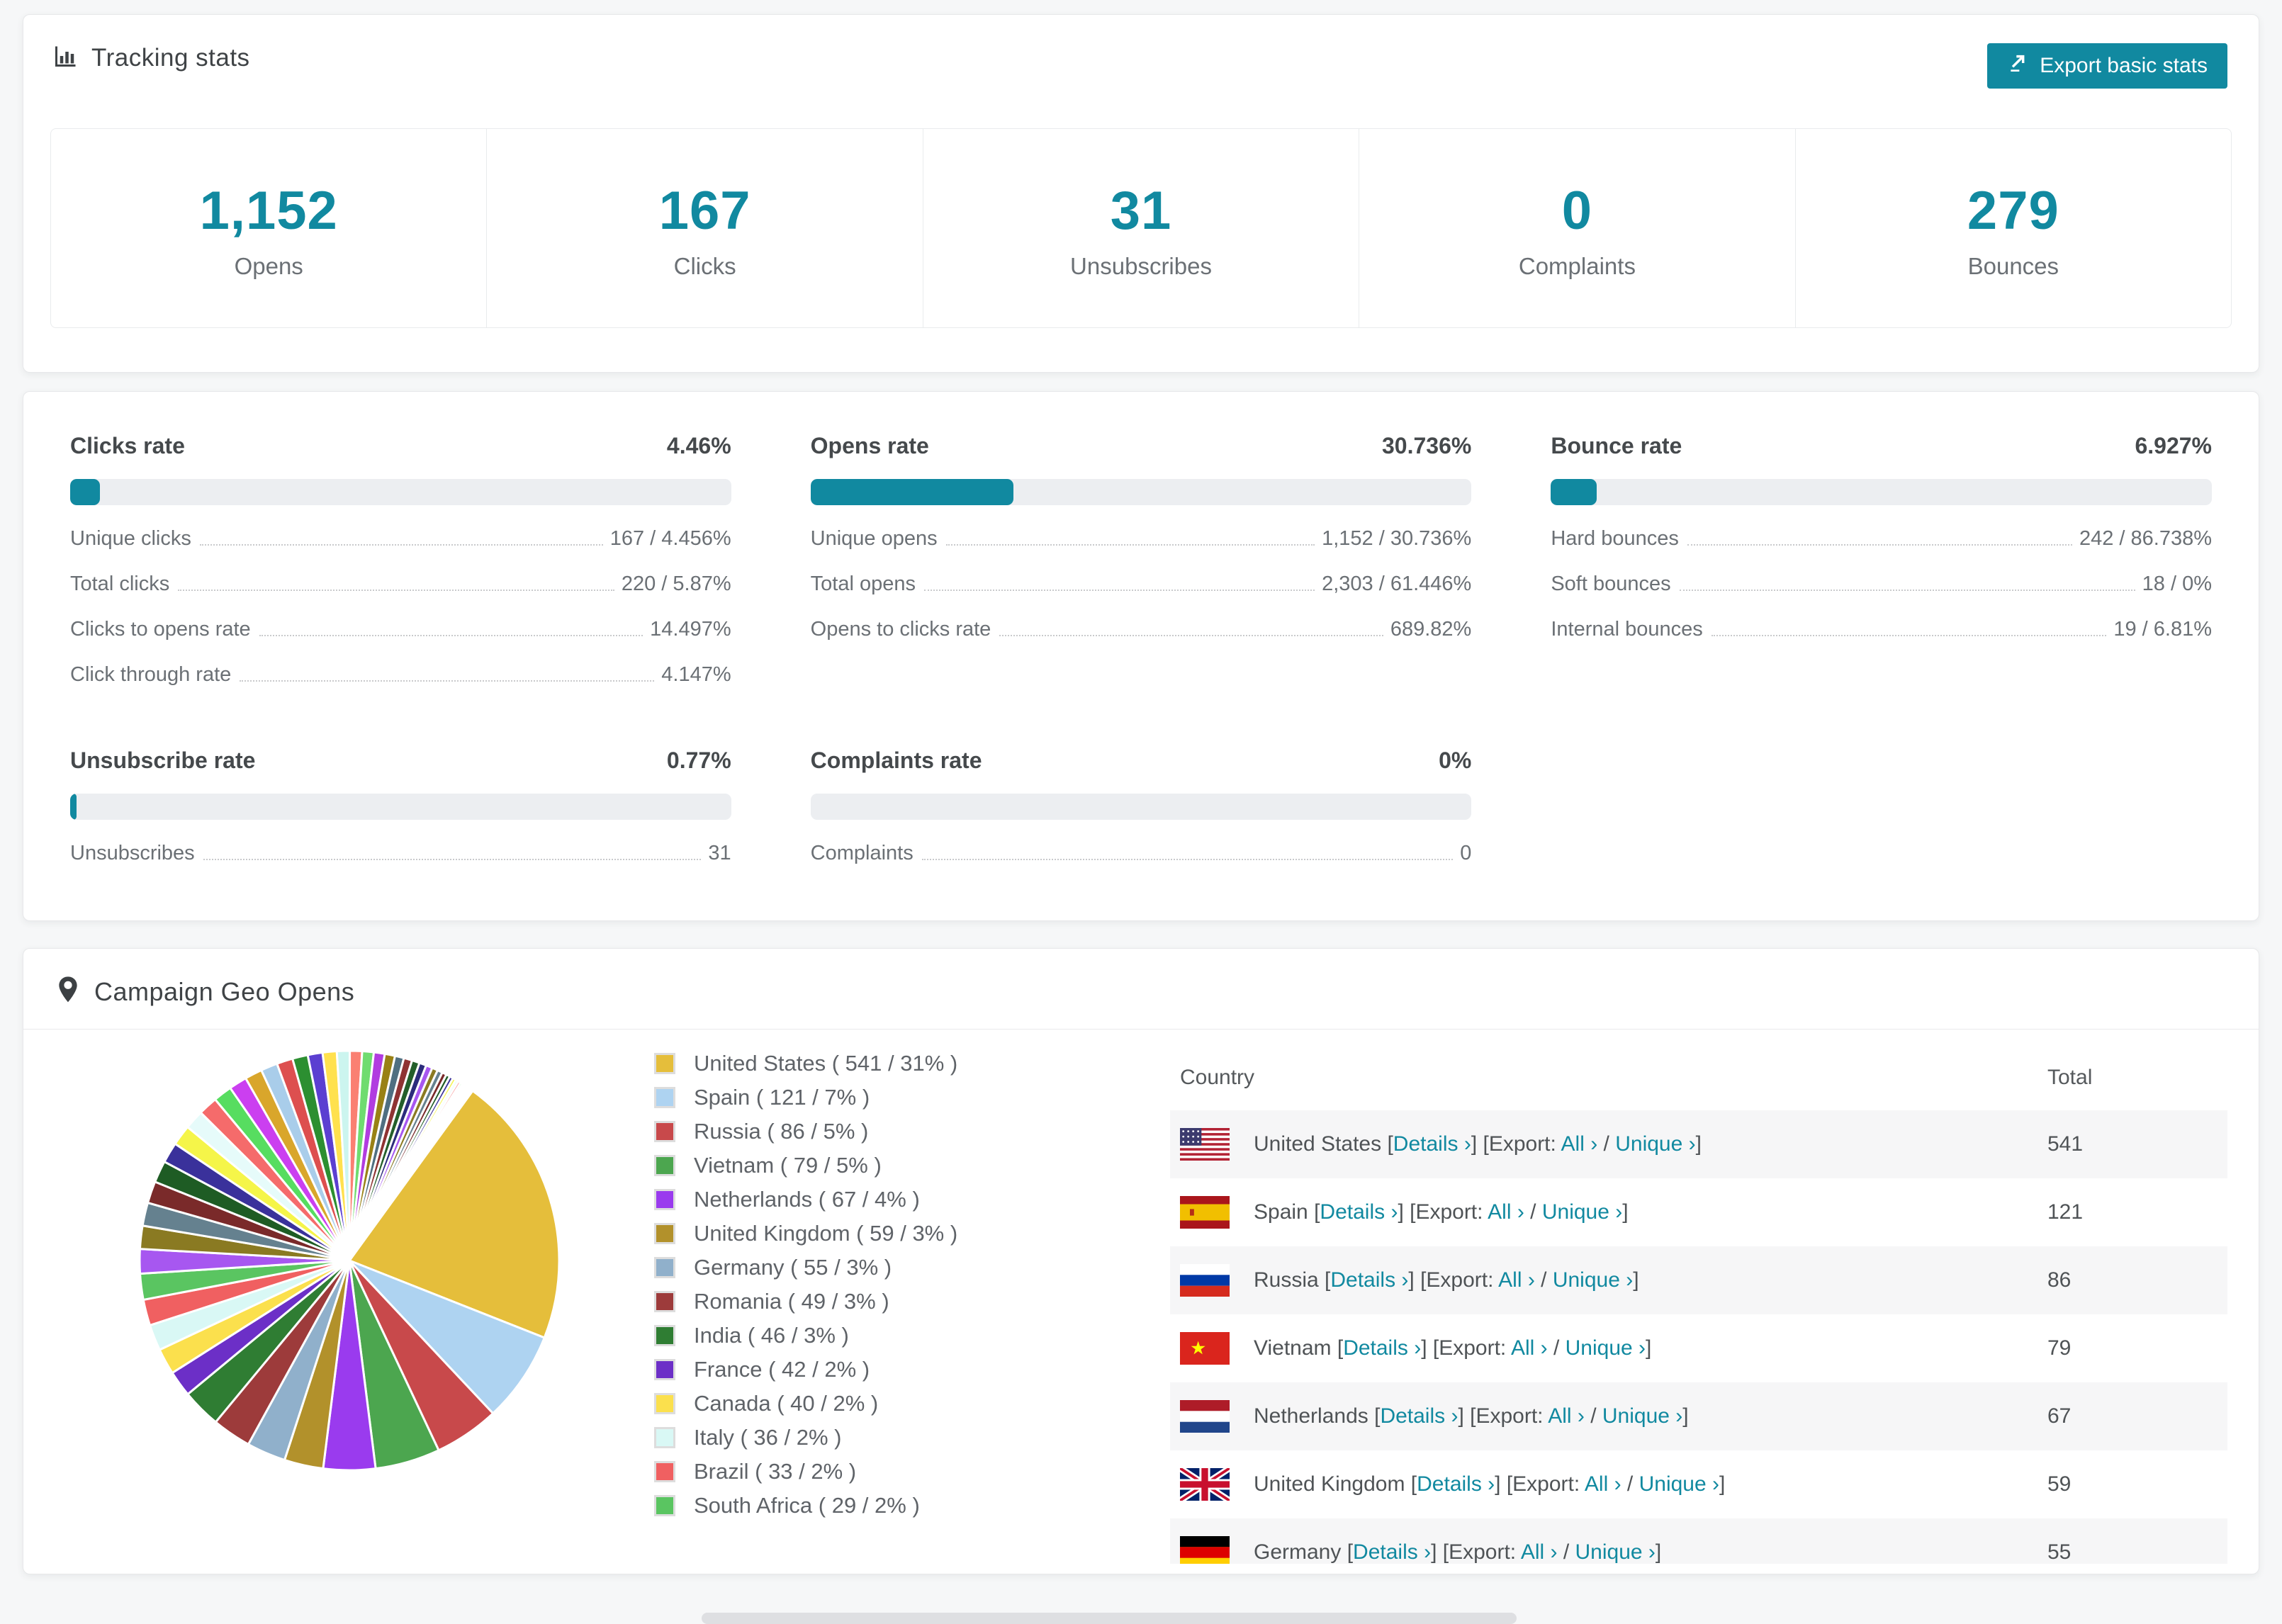 The width and height of the screenshot is (2282, 1624). What do you see at coordinates (2059, 1348) in the screenshot?
I see `total-cell: 79` at bounding box center [2059, 1348].